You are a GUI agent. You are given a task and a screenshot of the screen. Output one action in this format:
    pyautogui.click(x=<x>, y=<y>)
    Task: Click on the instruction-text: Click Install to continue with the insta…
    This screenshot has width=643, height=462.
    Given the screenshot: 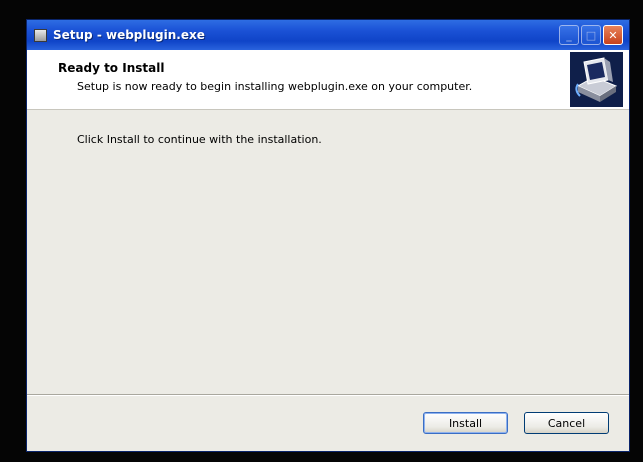 What is the action you would take?
    pyautogui.click(x=199, y=139)
    